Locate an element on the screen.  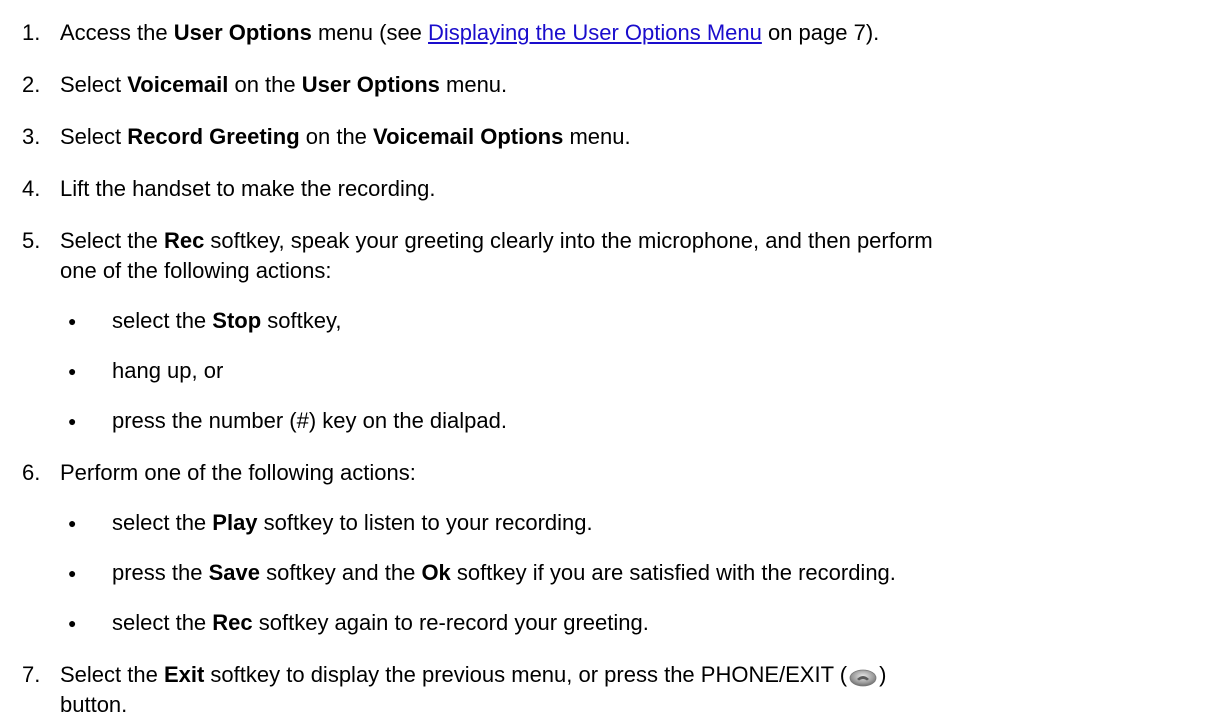
step-text: Lift the handset to make the recording. is located at coordinates (630, 189).